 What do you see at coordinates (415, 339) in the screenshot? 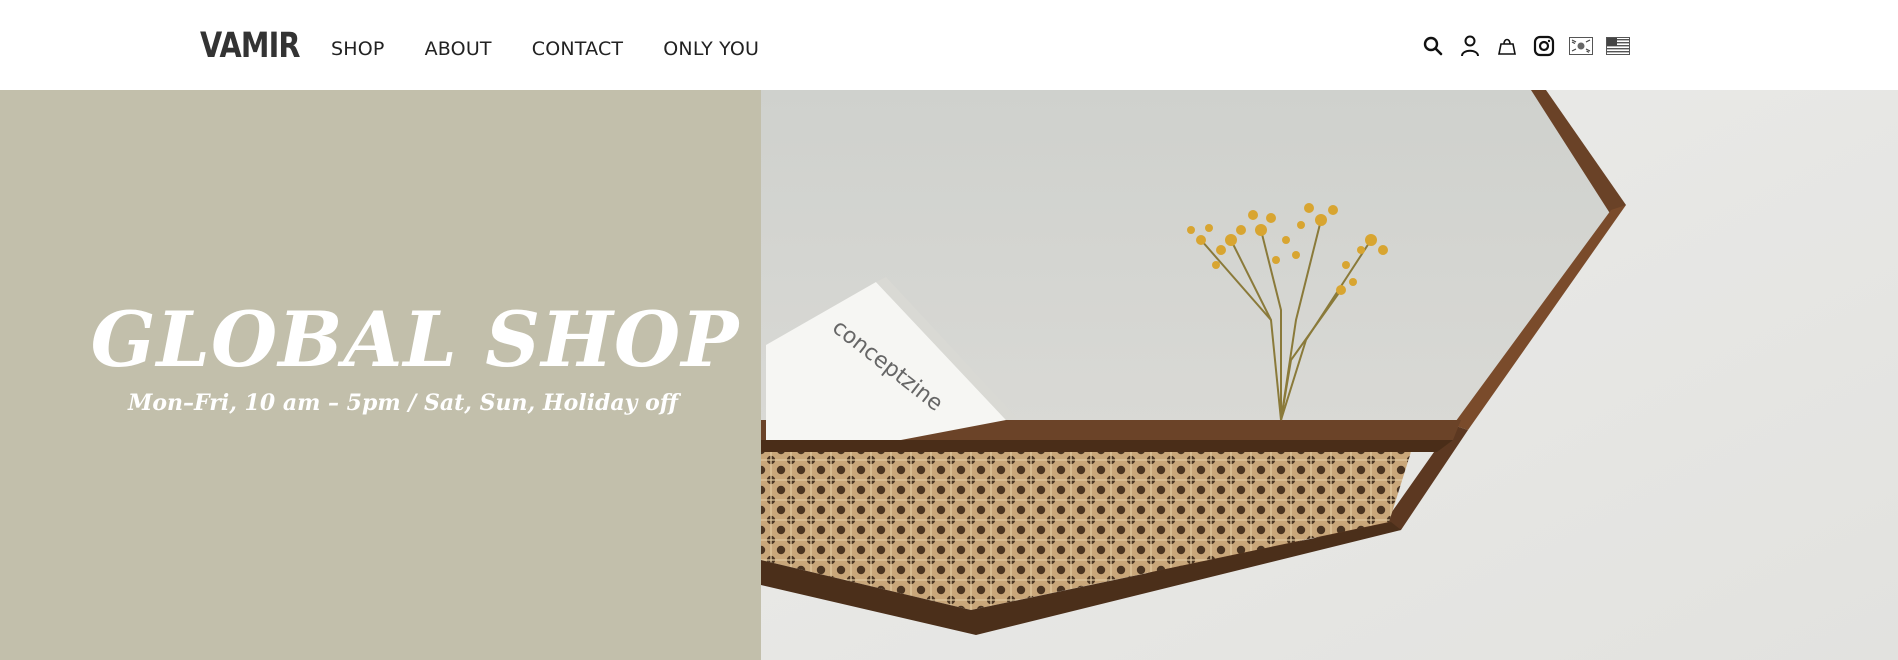
I see `hero-title: GLOBAL SHOP` at bounding box center [415, 339].